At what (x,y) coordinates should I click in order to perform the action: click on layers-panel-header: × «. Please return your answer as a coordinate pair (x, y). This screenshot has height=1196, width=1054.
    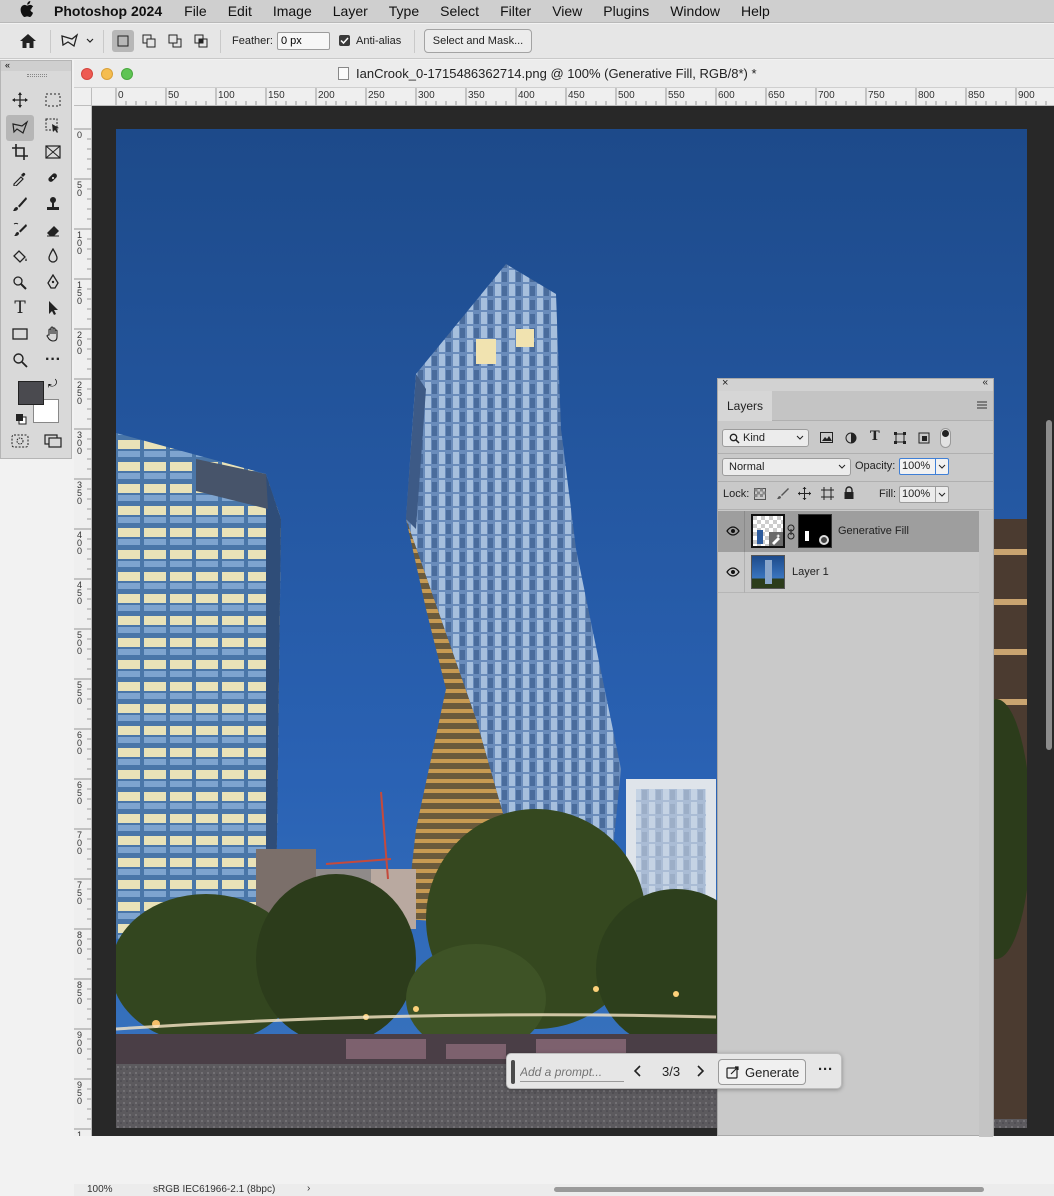
    Looking at the image, I should click on (855, 384).